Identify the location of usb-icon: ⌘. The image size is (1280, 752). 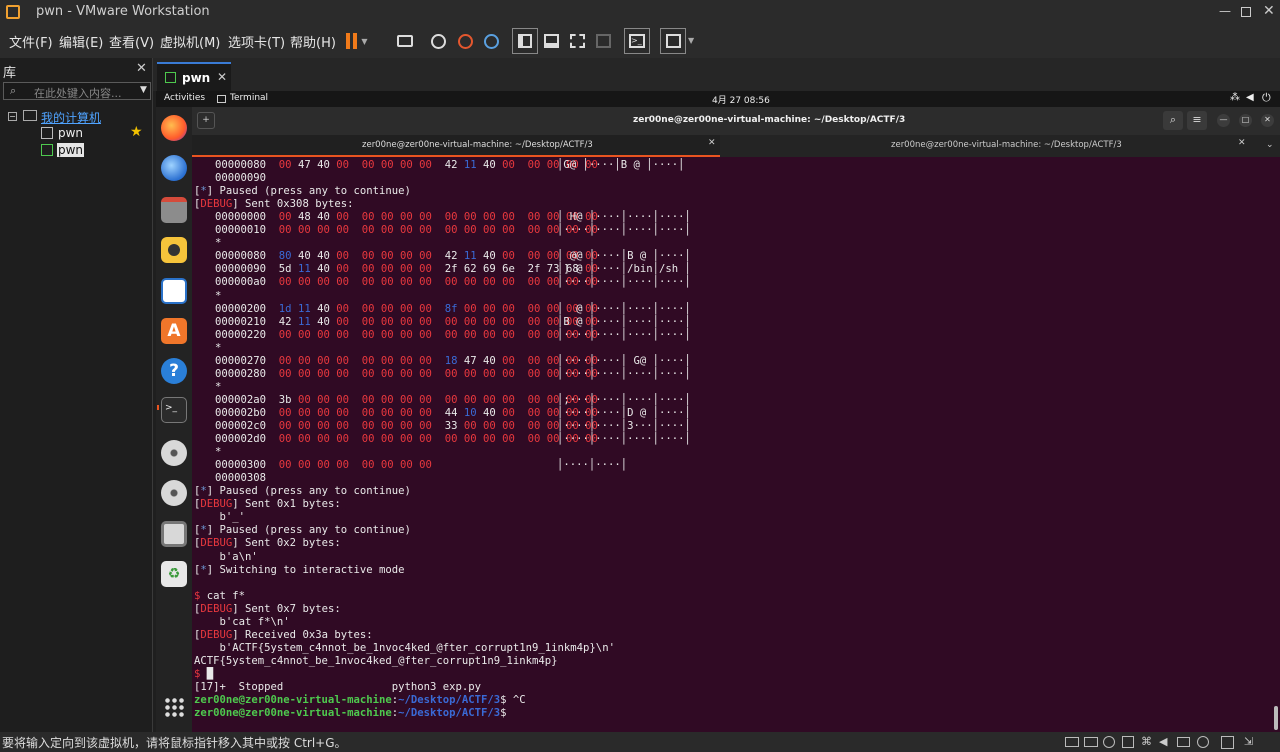
(1146, 741).